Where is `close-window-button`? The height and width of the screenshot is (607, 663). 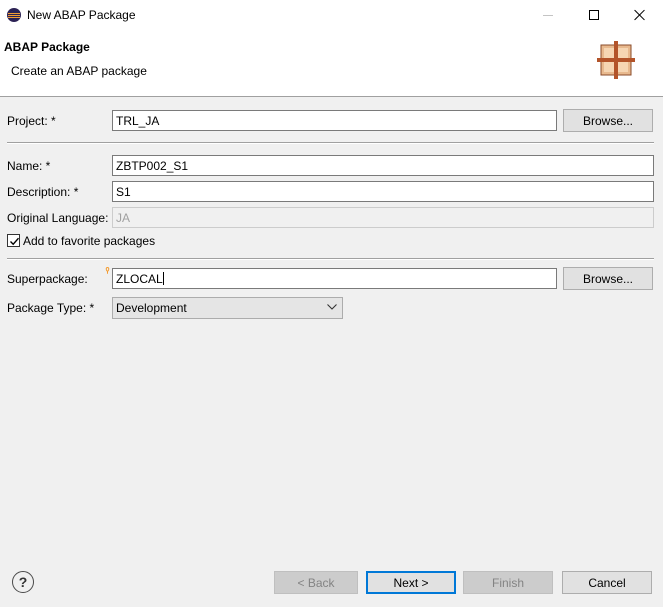 close-window-button is located at coordinates (640, 15).